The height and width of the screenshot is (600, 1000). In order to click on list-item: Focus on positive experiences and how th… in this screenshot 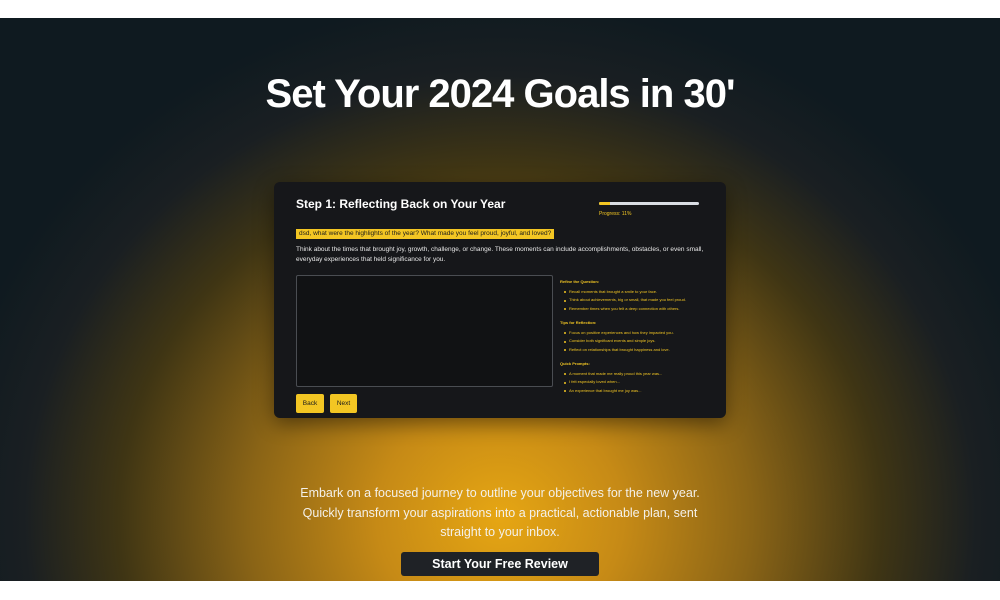, I will do `click(642, 333)`.